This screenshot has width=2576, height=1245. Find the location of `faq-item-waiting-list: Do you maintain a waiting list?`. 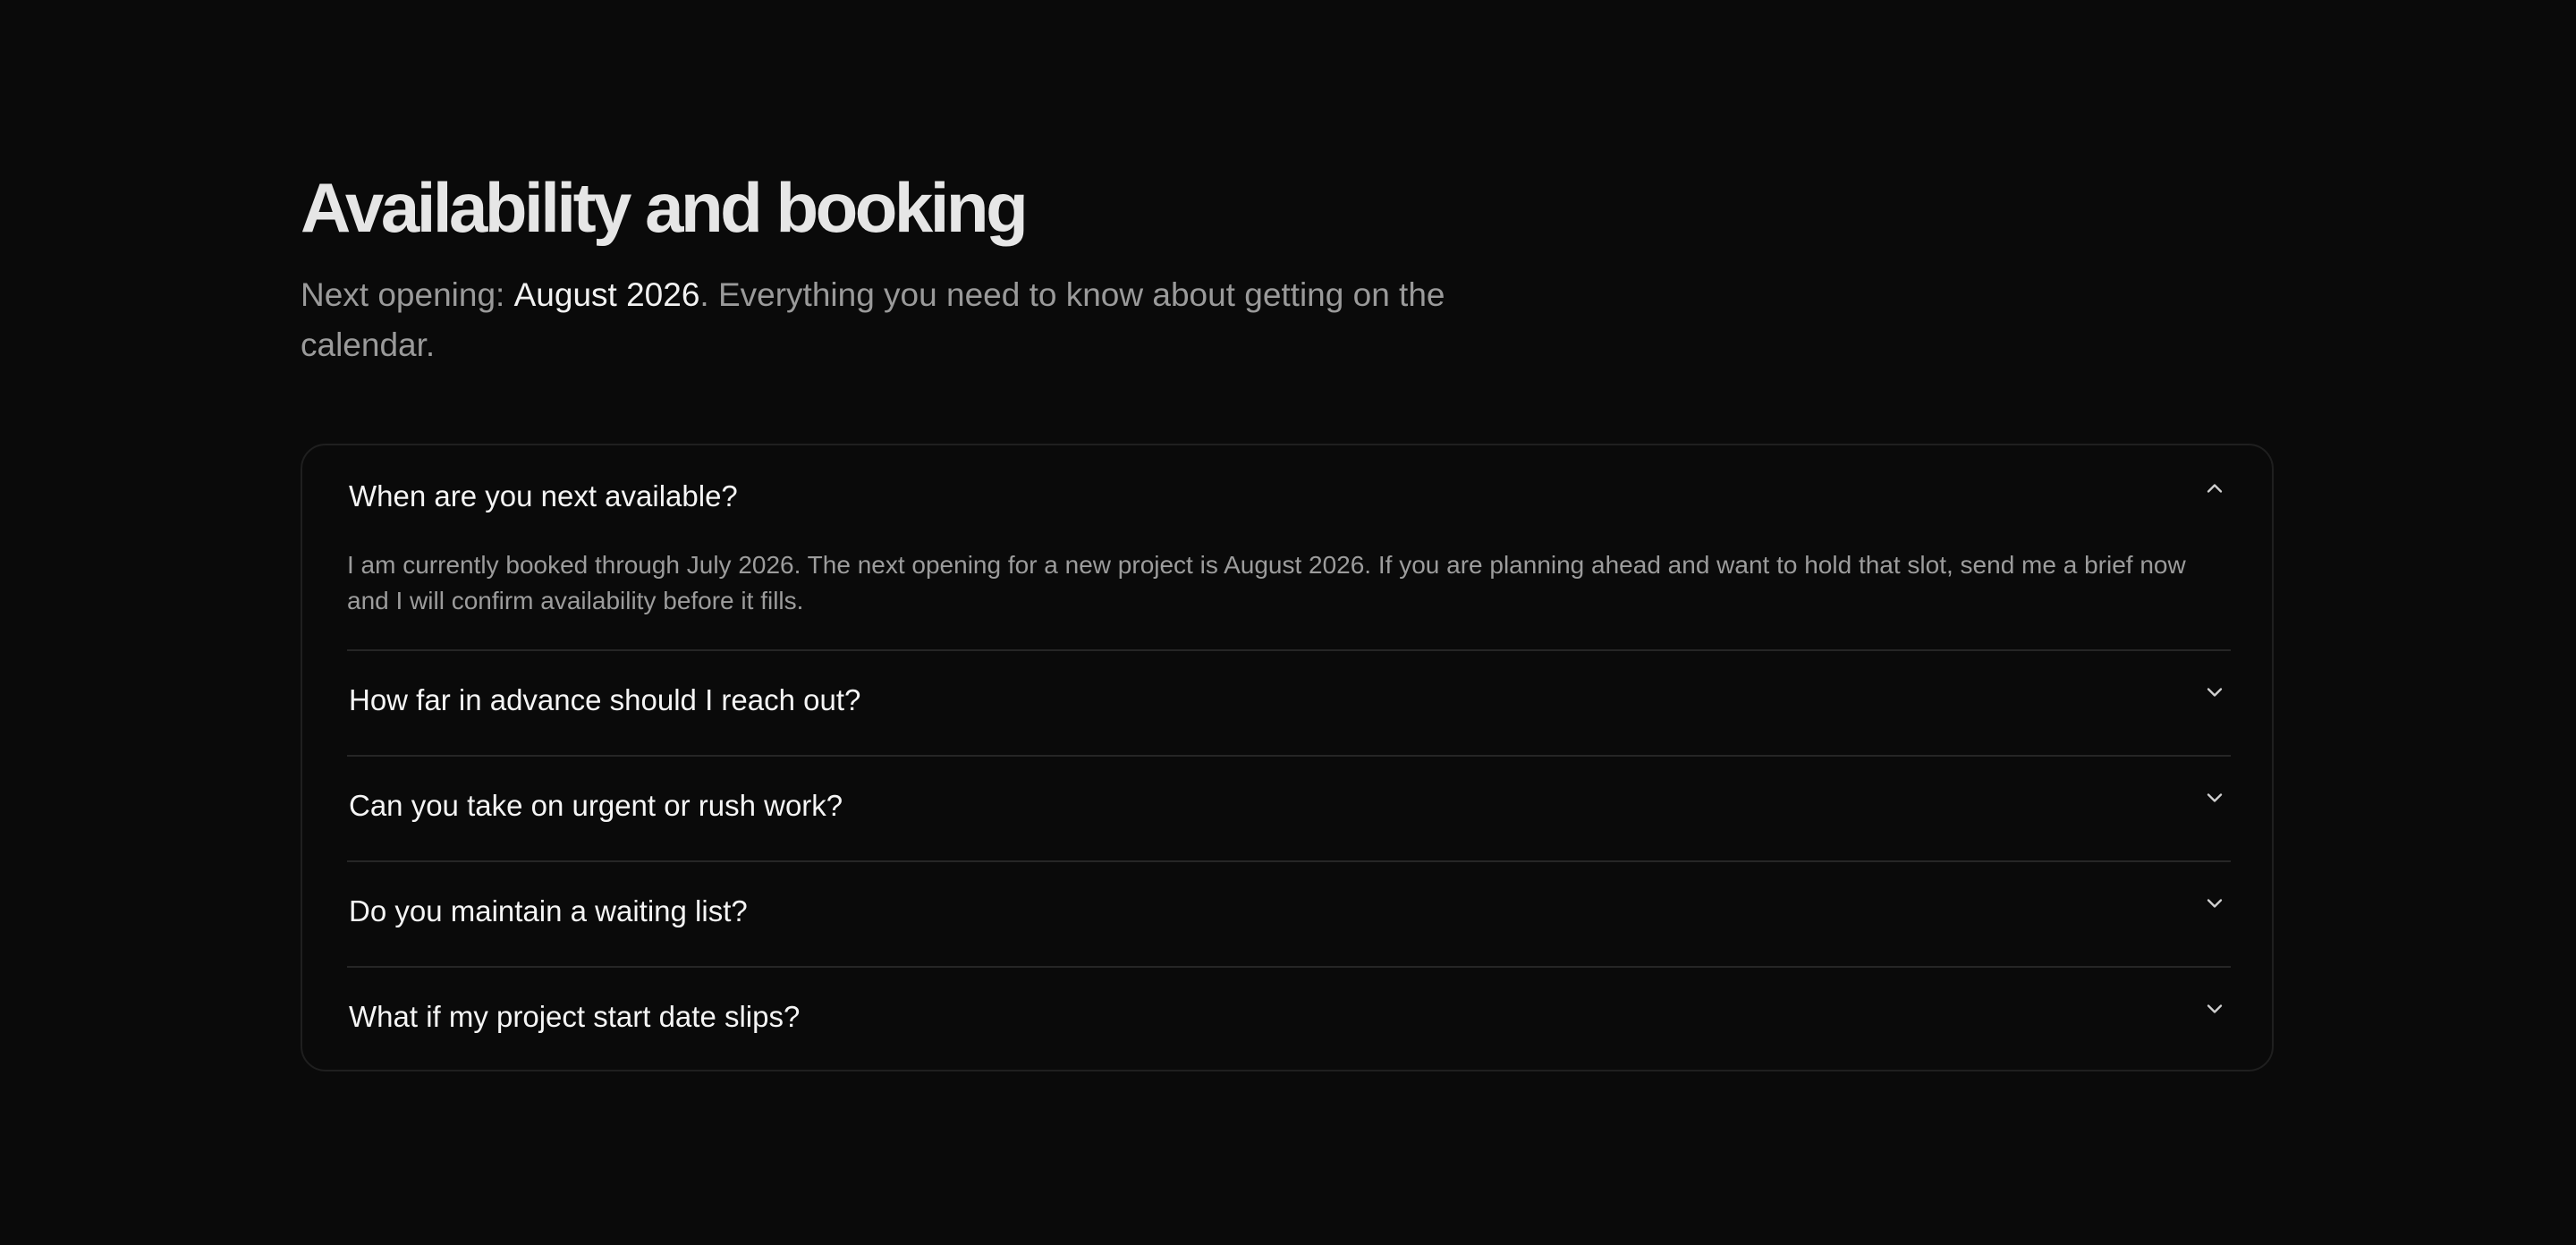

faq-item-waiting-list: Do you maintain a waiting list? is located at coordinates (1289, 913).